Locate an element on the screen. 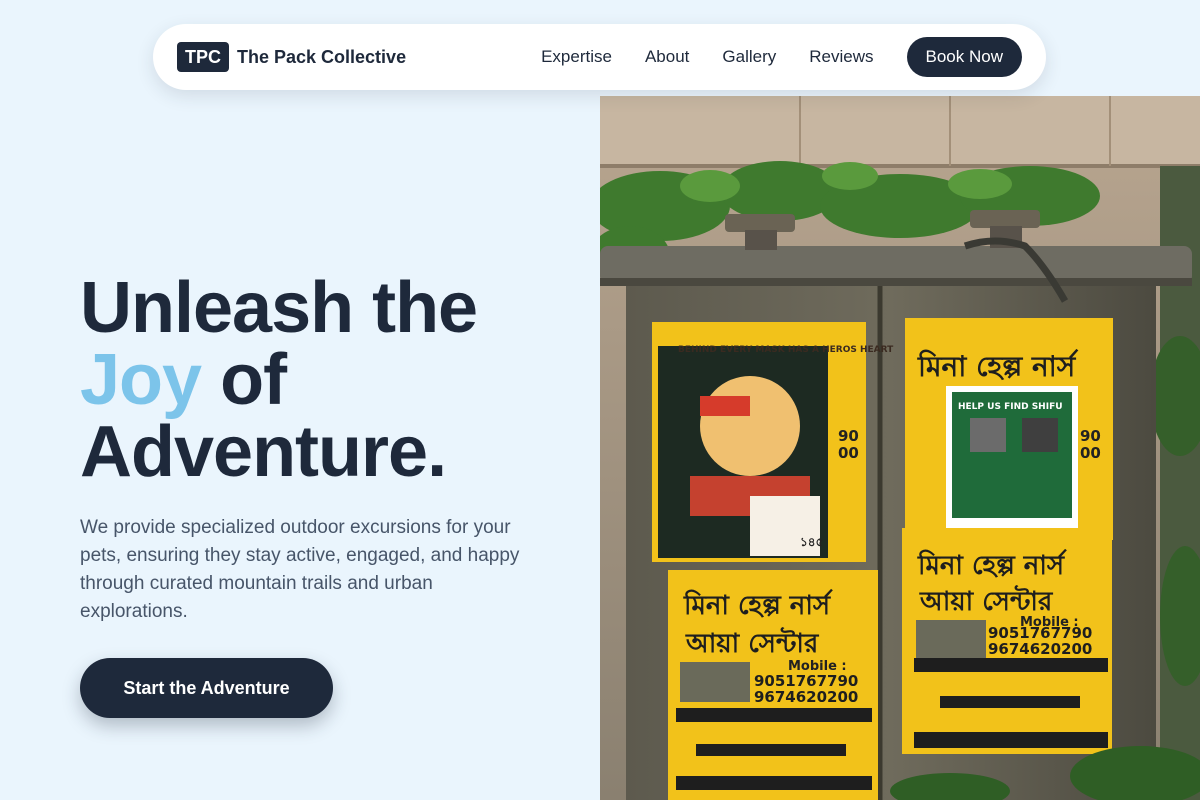 Image resolution: width=1200 pixels, height=800 pixels. hero-title-accent: Joy is located at coordinates (141, 380).